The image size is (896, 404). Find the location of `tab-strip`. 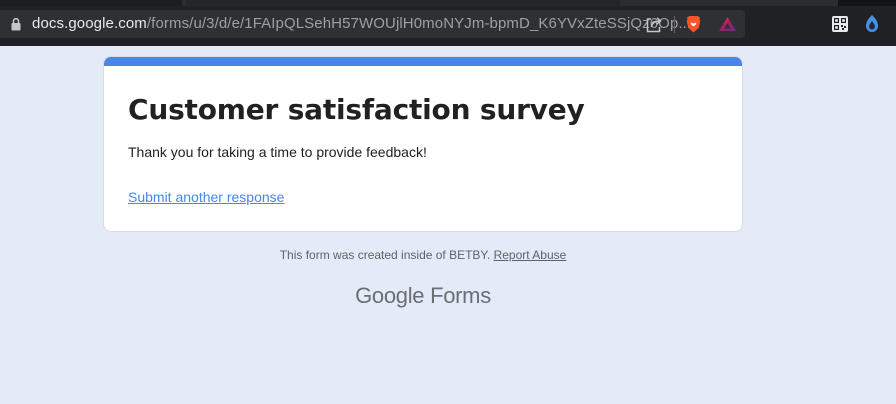

tab-strip is located at coordinates (448, 3).